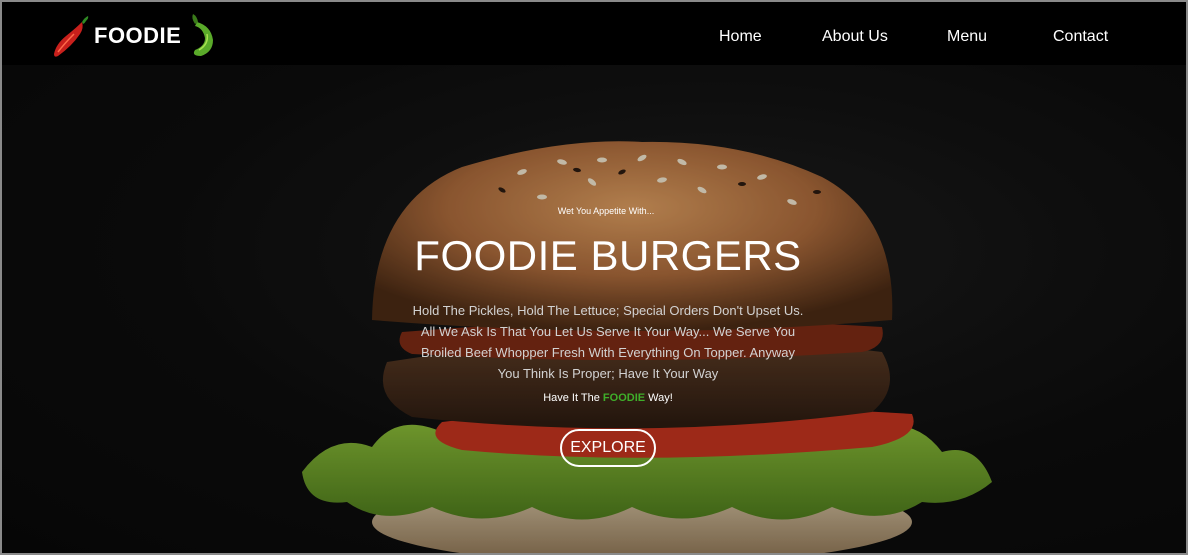 The width and height of the screenshot is (1188, 555). Describe the element at coordinates (624, 398) in the screenshot. I see `slogan-brand: FOODIE` at that location.